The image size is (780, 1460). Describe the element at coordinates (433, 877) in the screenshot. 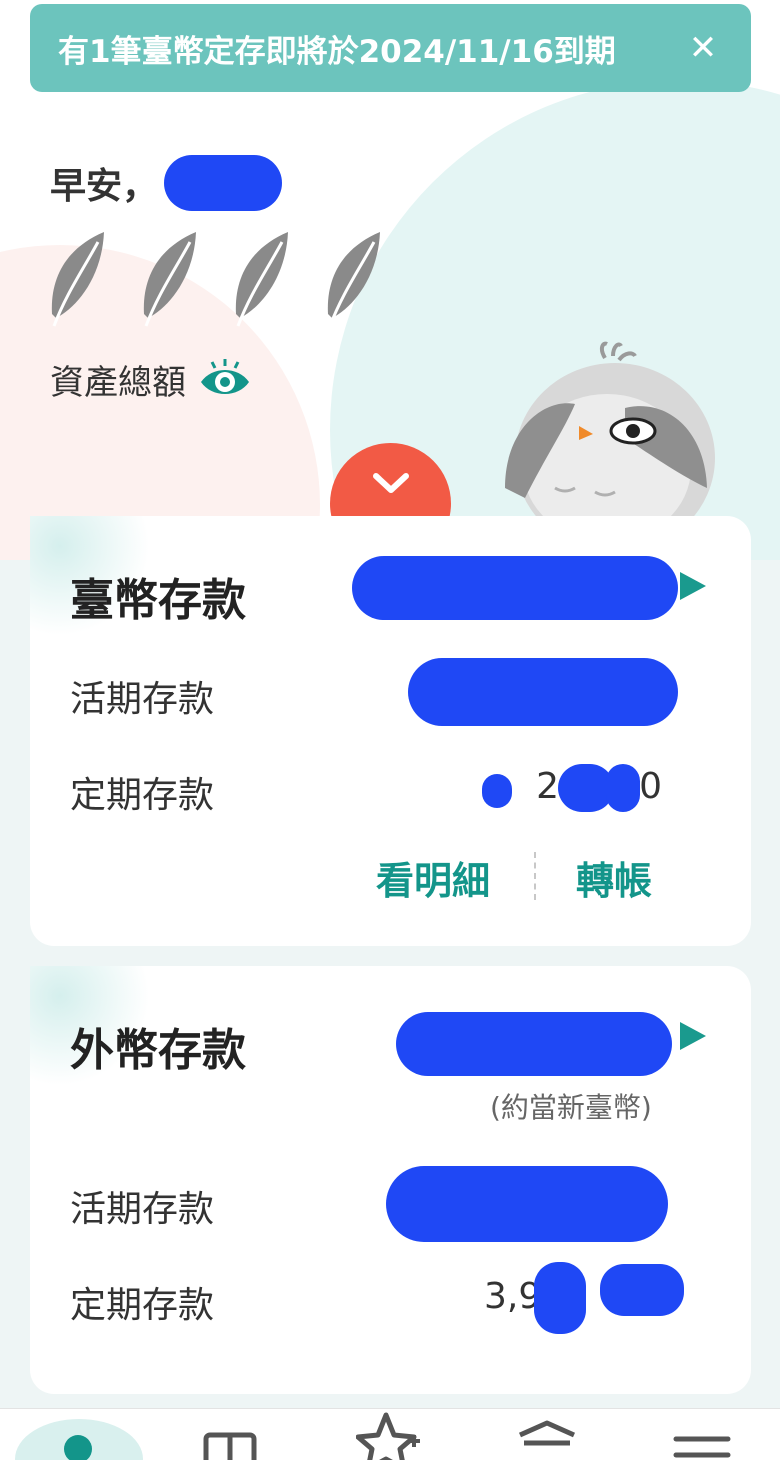

I see `view-details-link: 看明細` at that location.